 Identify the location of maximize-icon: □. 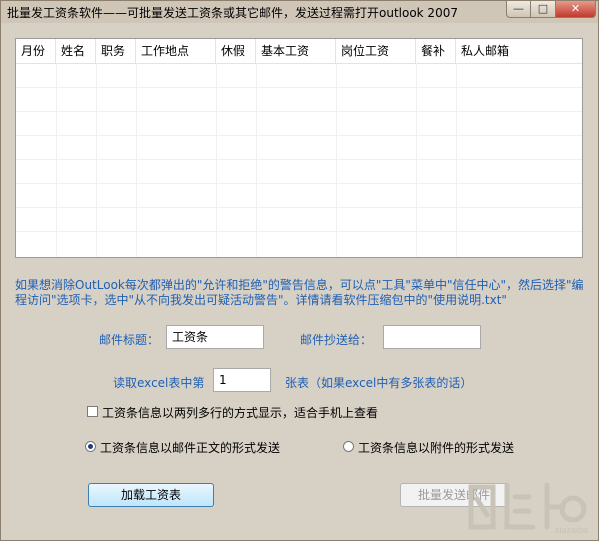
(543, 8).